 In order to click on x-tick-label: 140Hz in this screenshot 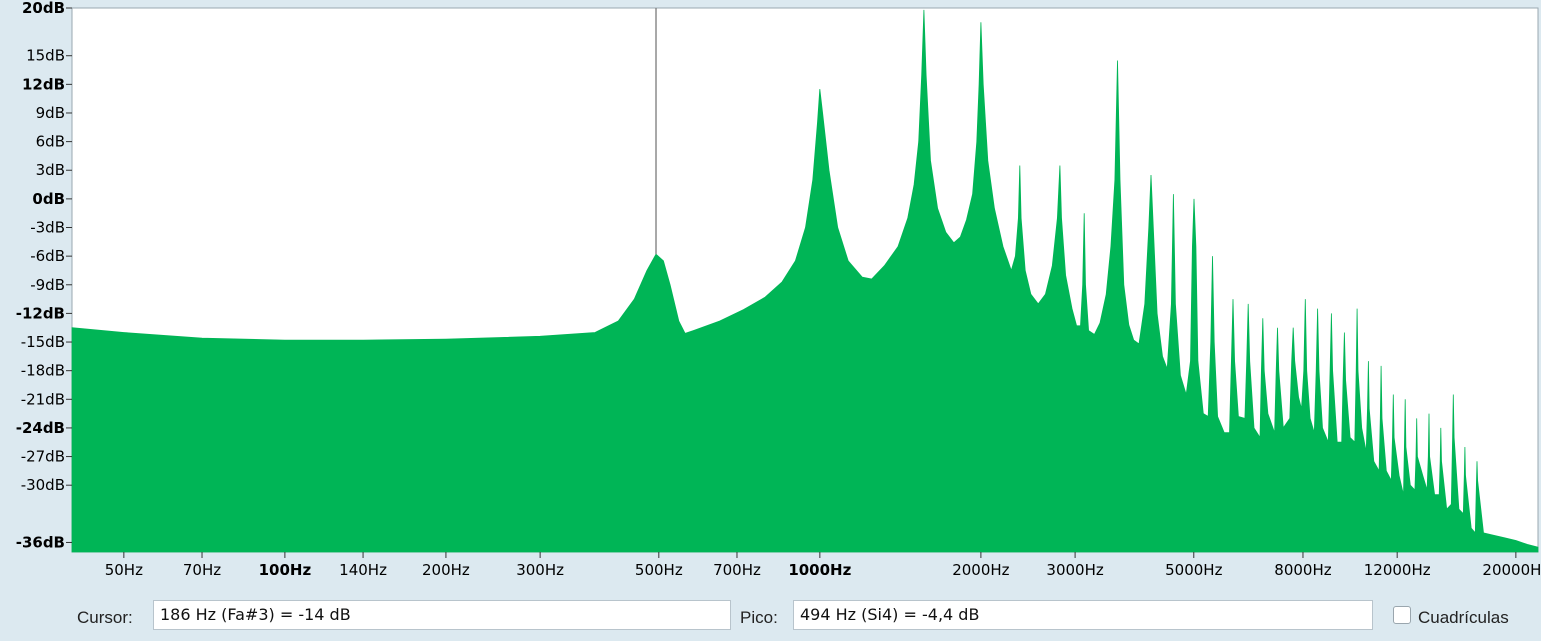, I will do `click(363, 570)`.